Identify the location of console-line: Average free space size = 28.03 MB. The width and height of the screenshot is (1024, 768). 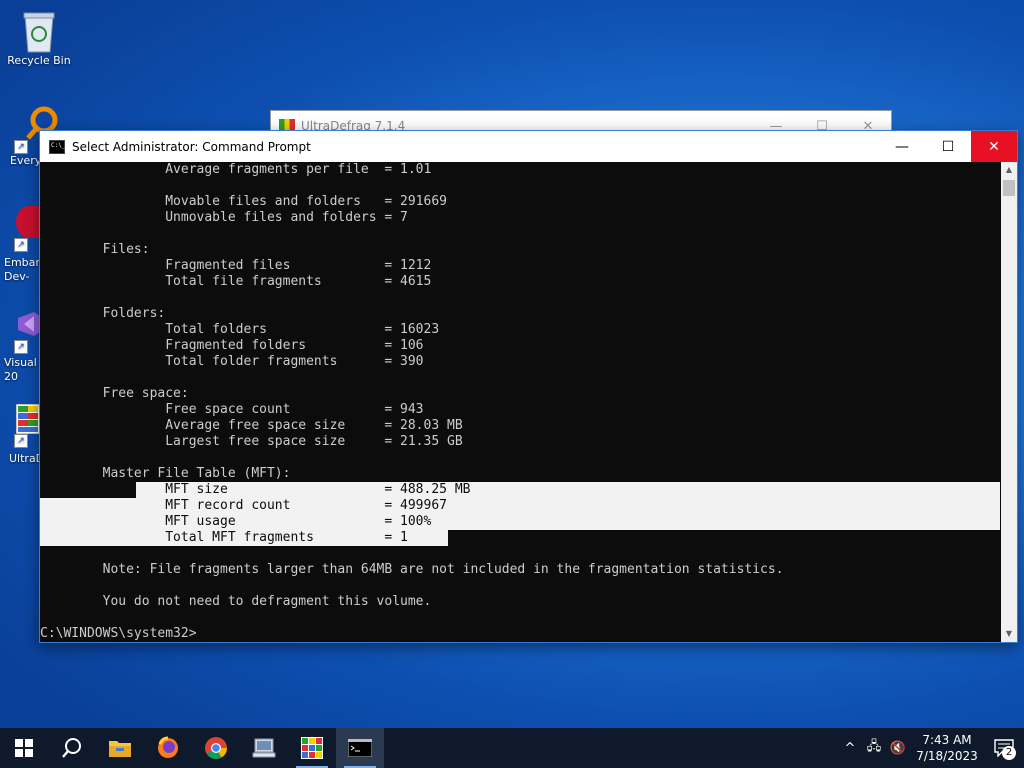
(251, 425).